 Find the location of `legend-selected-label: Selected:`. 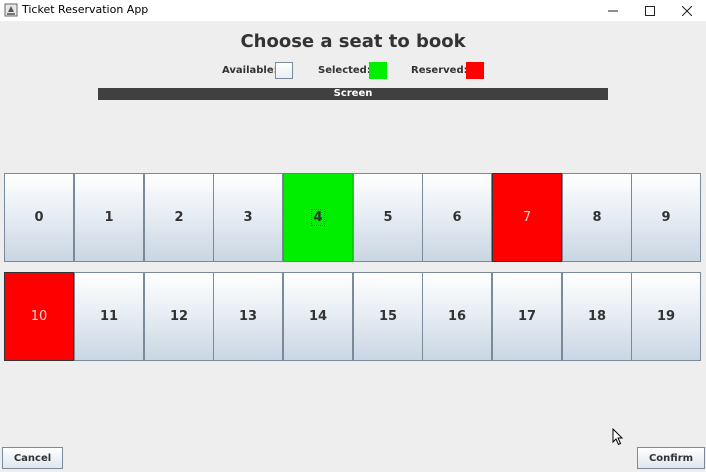

legend-selected-label: Selected: is located at coordinates (344, 70).